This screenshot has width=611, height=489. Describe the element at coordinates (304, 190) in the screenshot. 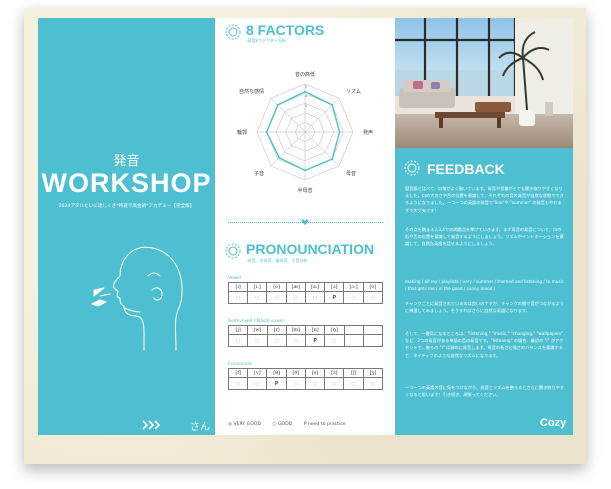

I see `radar-label: 半母音` at that location.